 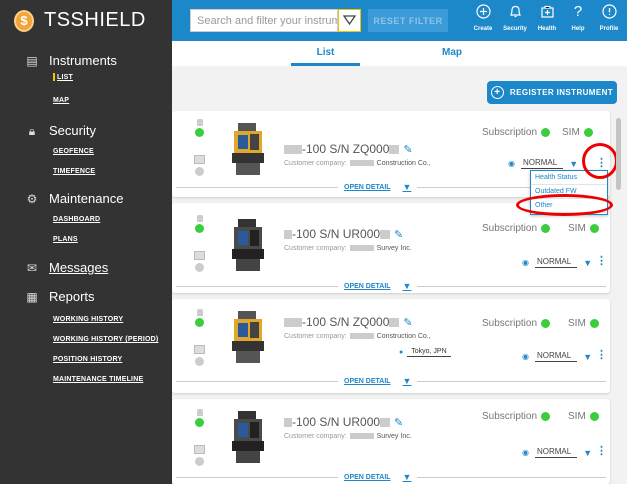 I want to click on sidebar-item-map: MAP, so click(x=61, y=100).